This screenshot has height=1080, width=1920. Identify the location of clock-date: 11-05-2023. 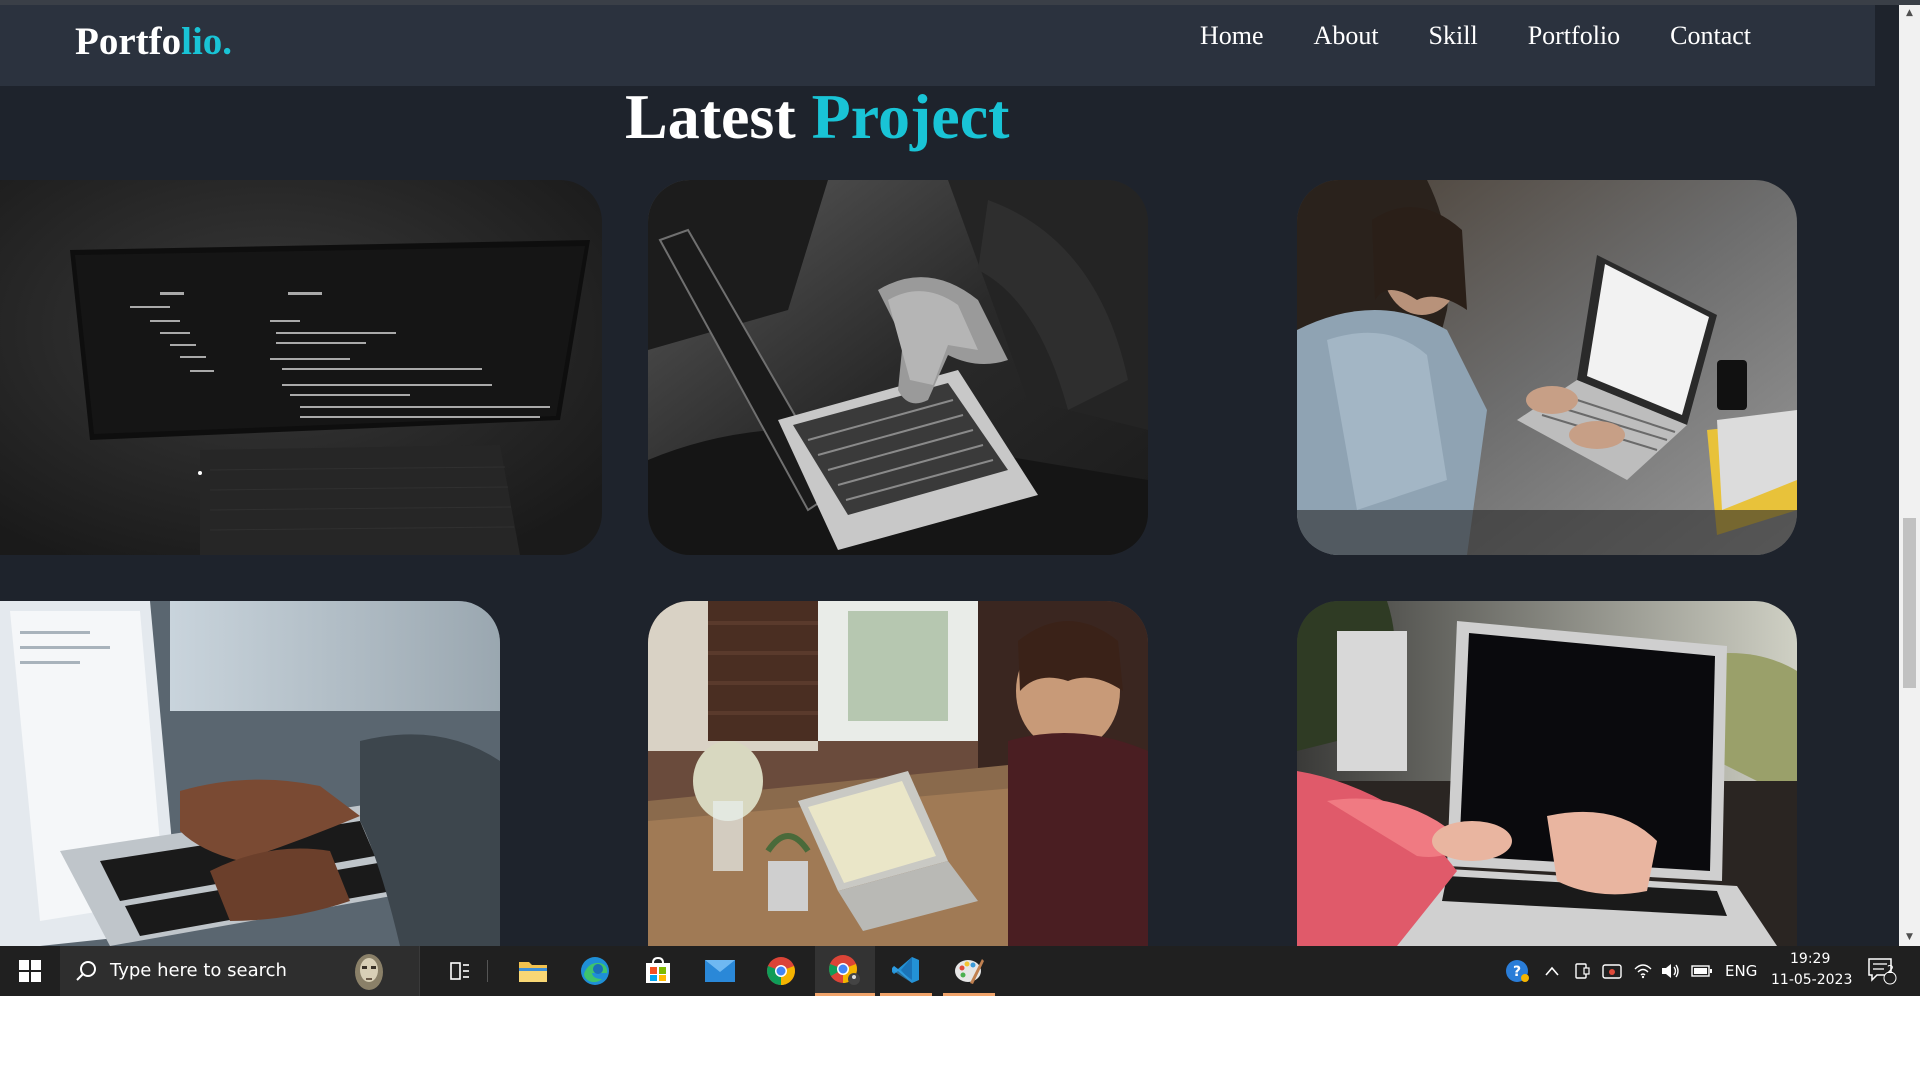
(1811, 980).